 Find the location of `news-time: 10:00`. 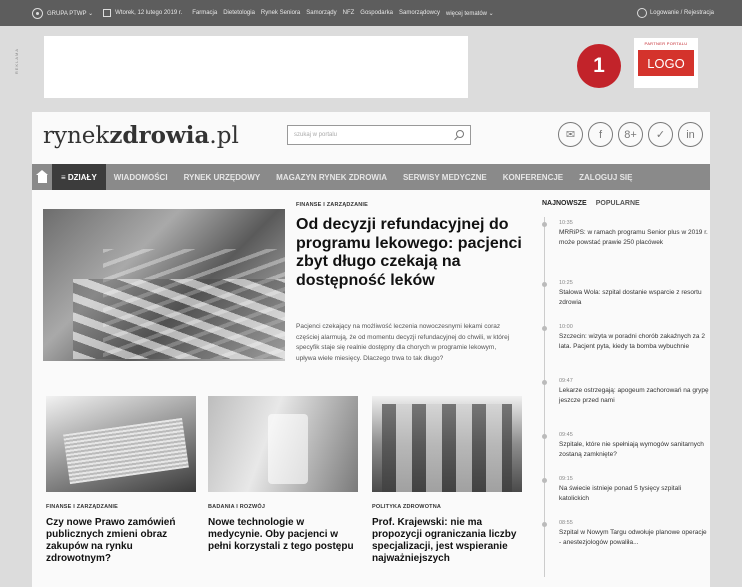

news-time: 10:00 is located at coordinates (566, 327).